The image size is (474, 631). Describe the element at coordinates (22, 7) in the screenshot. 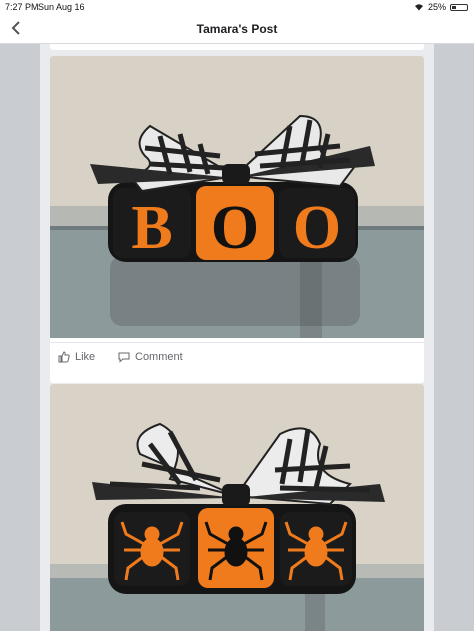

I see `status-time: 7:27 PM` at that location.